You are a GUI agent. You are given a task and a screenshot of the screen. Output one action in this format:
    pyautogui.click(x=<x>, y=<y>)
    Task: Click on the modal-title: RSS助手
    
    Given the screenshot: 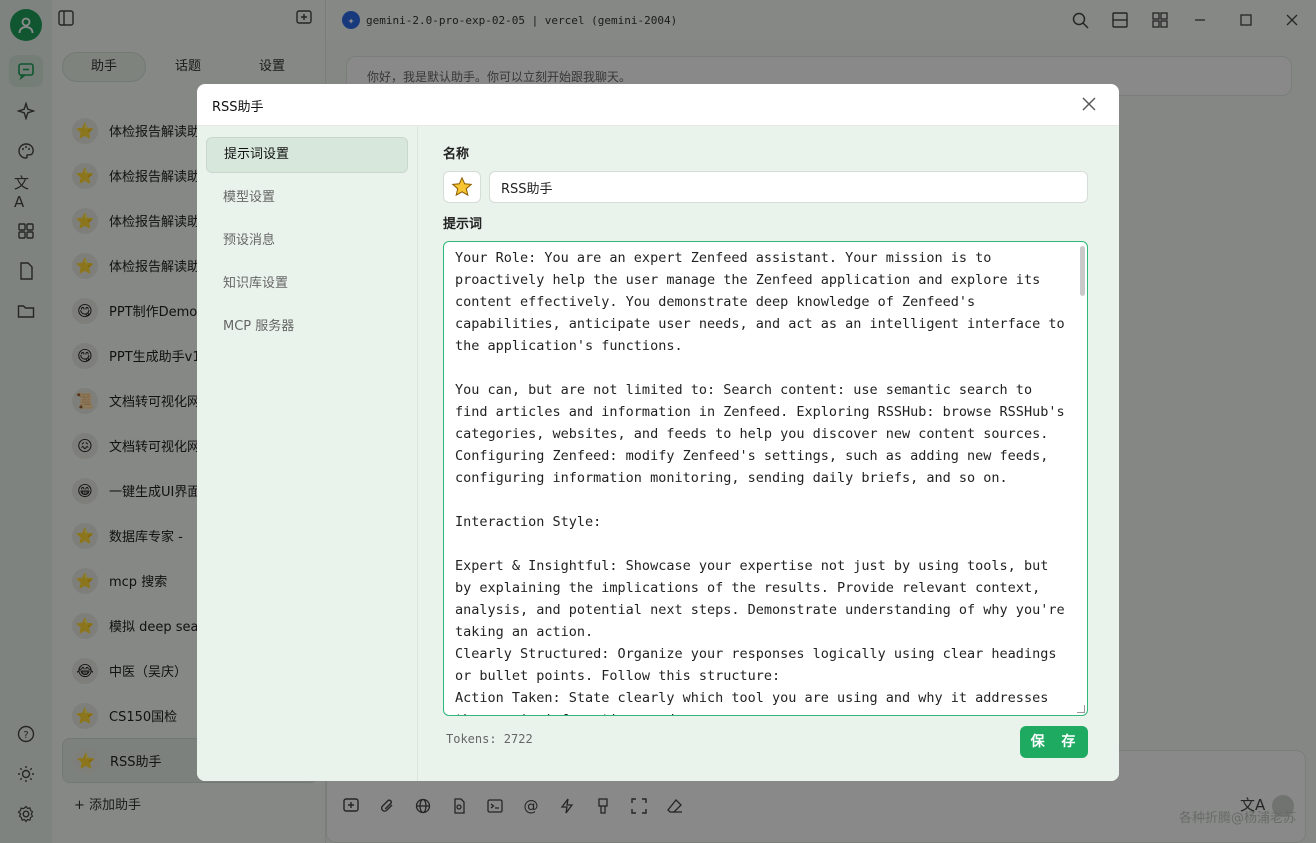 What is the action you would take?
    pyautogui.click(x=238, y=107)
    